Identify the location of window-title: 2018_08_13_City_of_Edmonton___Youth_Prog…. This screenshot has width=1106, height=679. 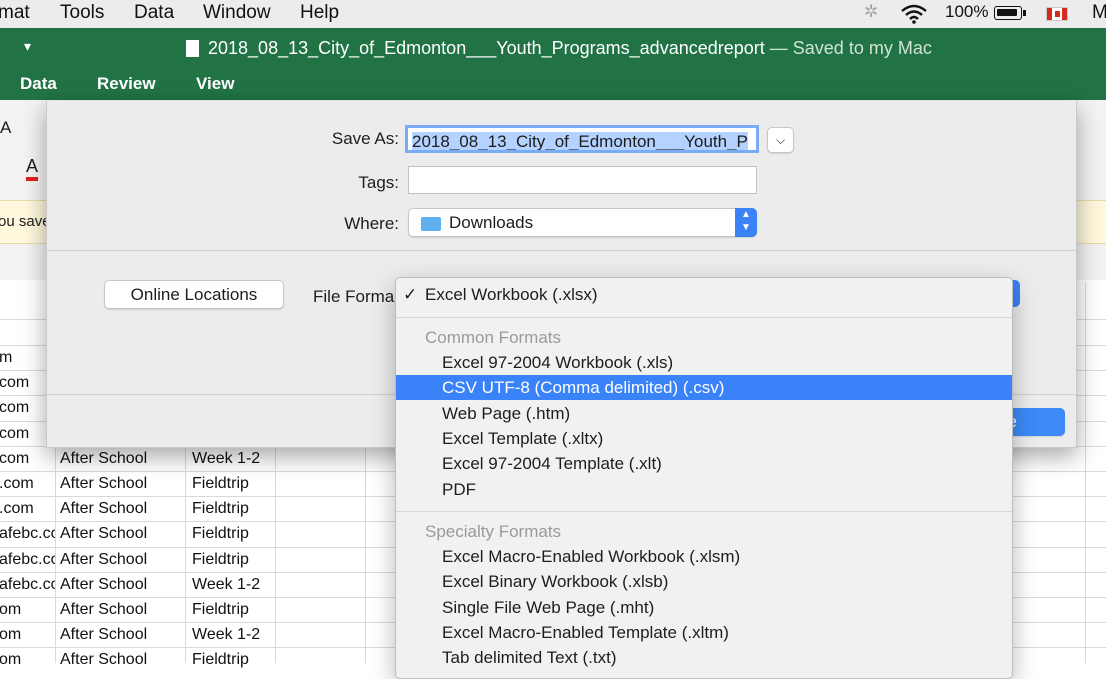
(570, 48).